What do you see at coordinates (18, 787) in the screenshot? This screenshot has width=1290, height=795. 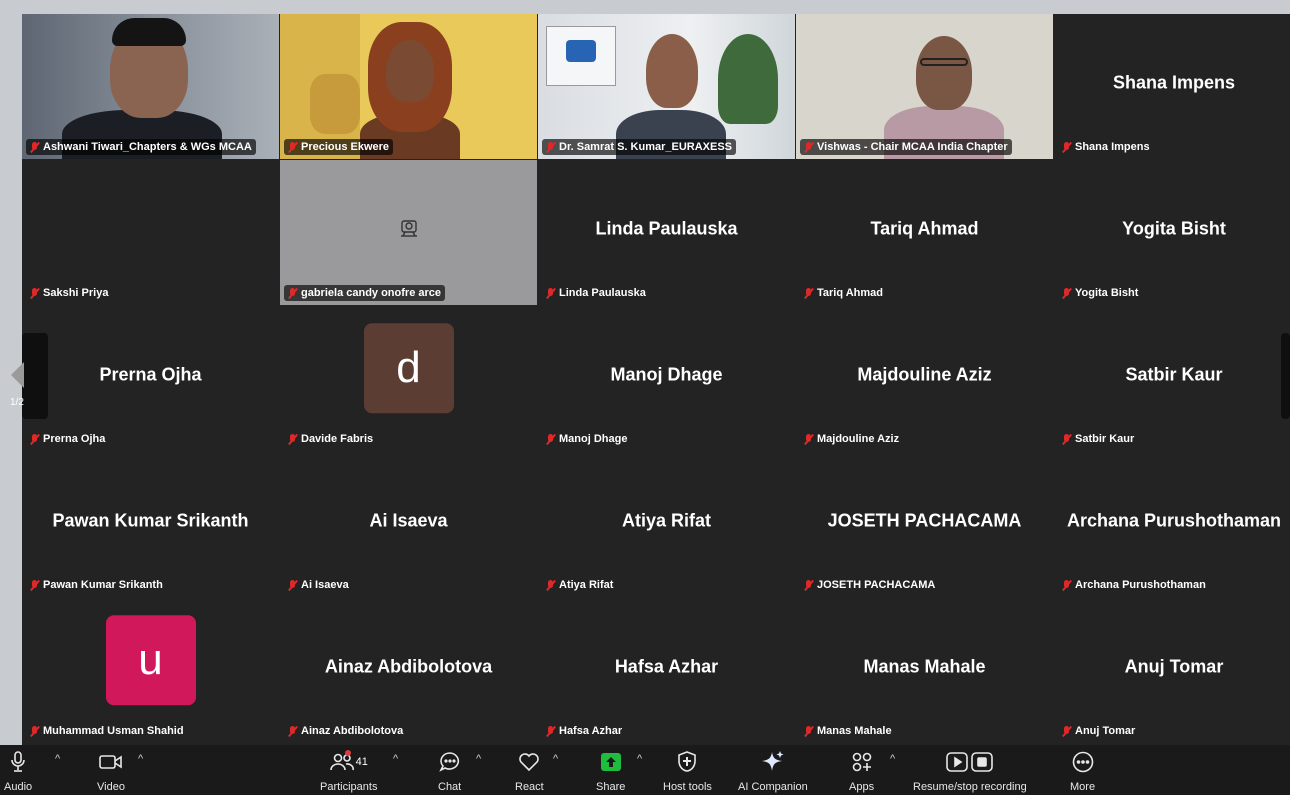 I see `audio-label: Audio` at bounding box center [18, 787].